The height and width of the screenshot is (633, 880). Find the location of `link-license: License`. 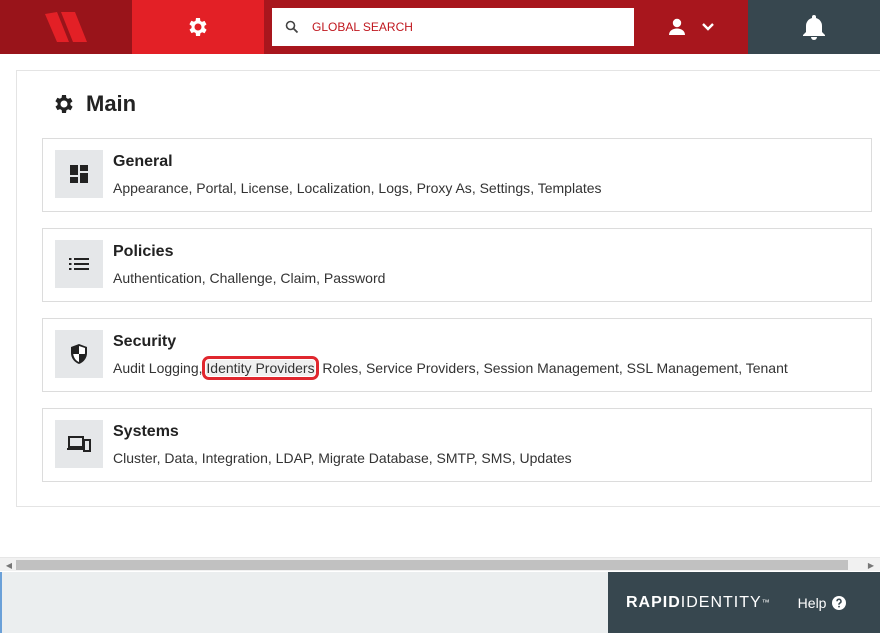

link-license: License is located at coordinates (265, 188).